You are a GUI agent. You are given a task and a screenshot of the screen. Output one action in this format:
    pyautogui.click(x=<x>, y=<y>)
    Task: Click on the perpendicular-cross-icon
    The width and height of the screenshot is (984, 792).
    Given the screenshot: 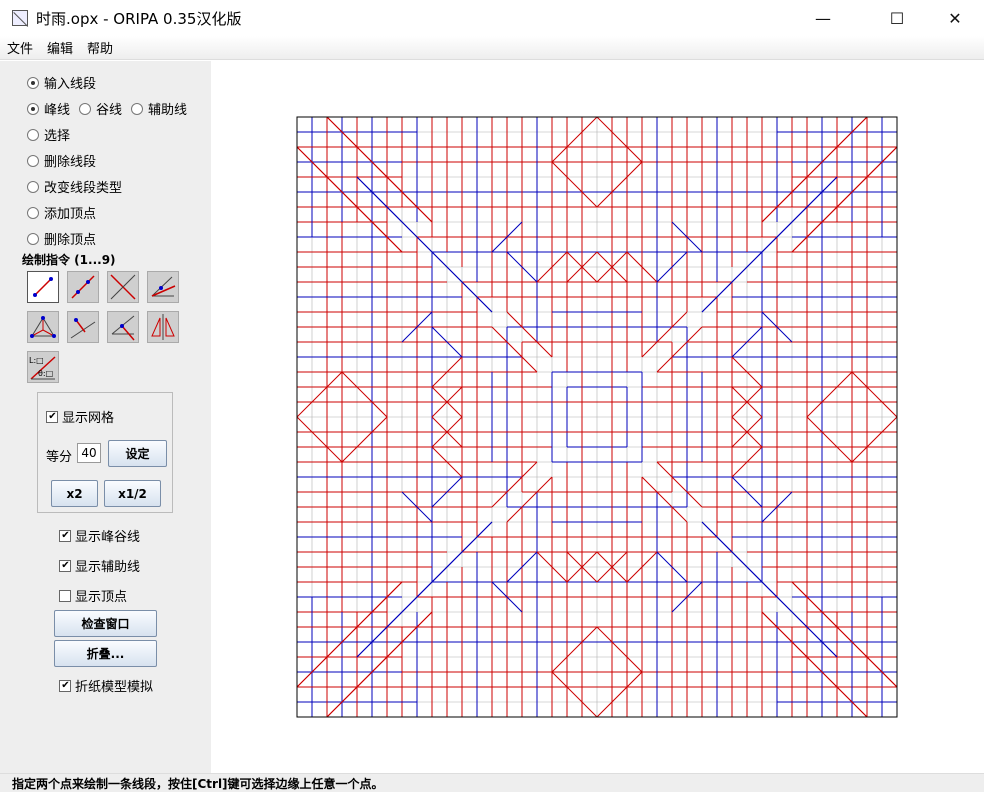 What is the action you would take?
    pyautogui.click(x=123, y=287)
    